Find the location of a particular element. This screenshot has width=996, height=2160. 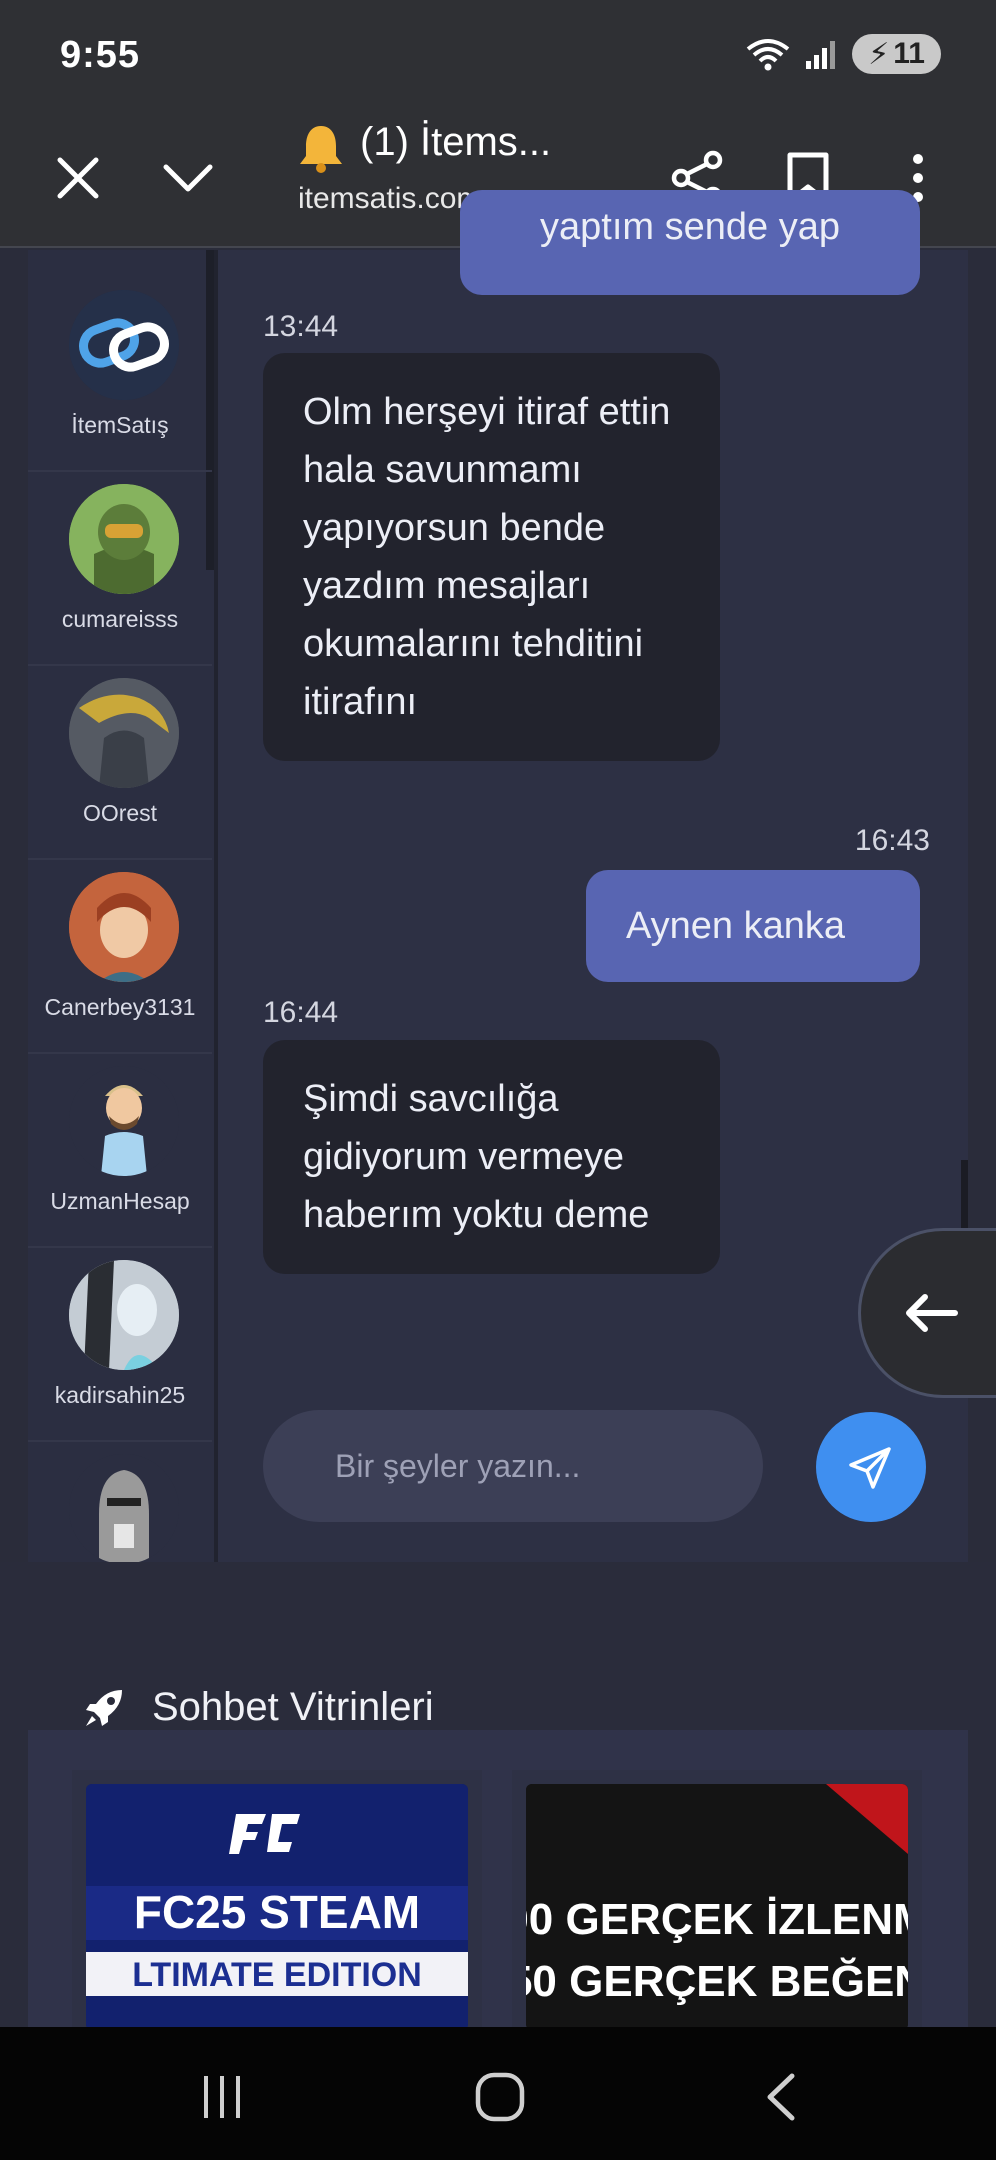

card-title: FC25 STEAM is located at coordinates (277, 1912).